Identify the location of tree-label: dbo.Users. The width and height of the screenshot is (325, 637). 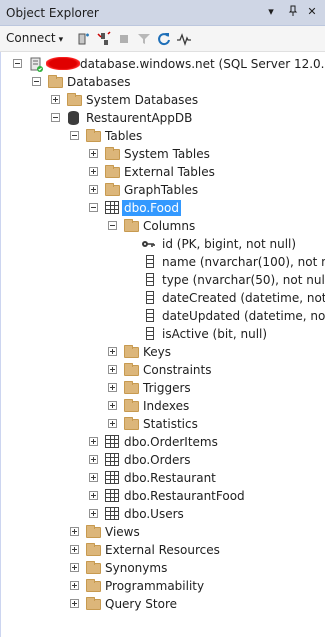
(154, 514).